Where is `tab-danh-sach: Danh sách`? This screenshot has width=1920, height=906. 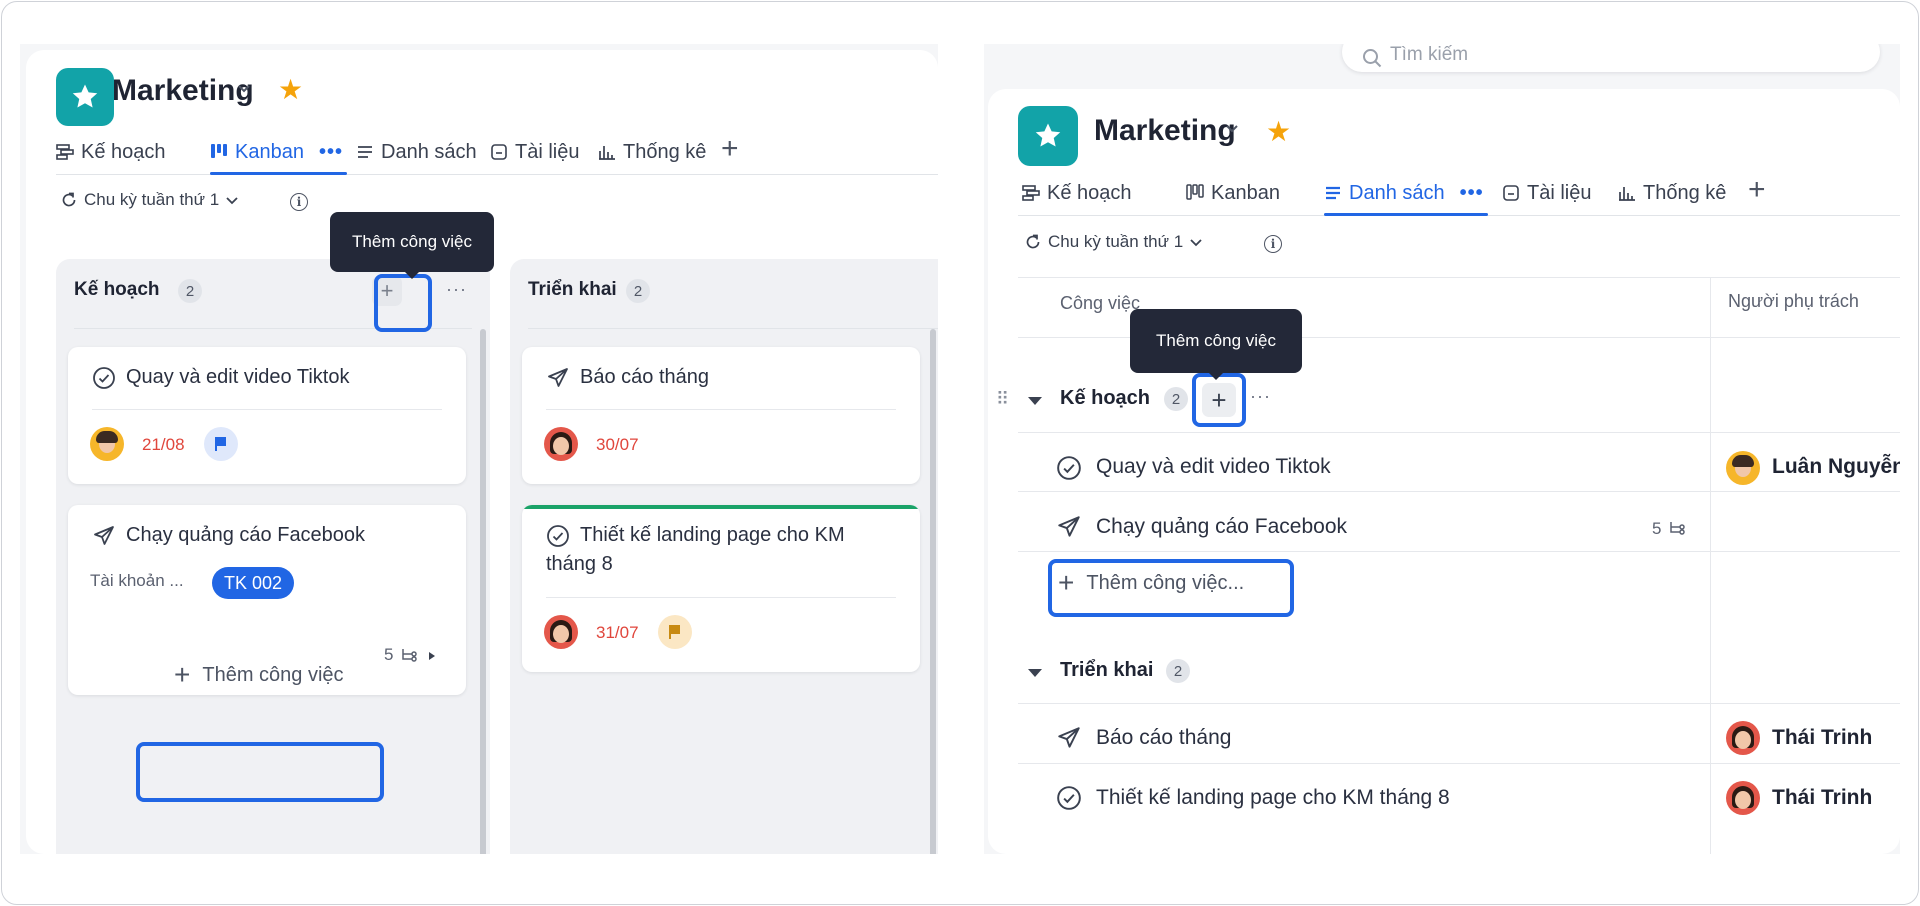 tab-danh-sach: Danh sách is located at coordinates (416, 152).